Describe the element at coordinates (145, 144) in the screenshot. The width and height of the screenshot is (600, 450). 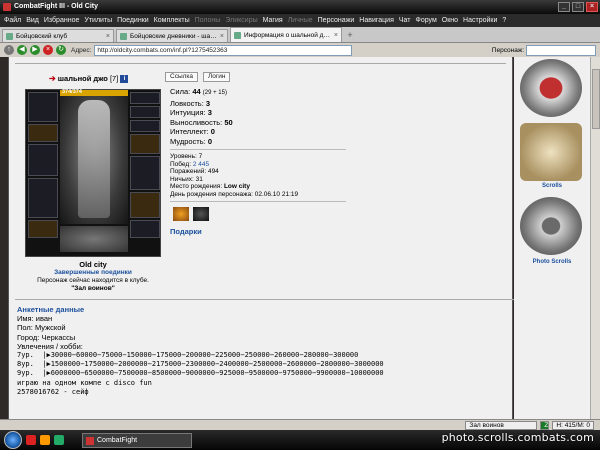
I see `gloves-slot` at that location.